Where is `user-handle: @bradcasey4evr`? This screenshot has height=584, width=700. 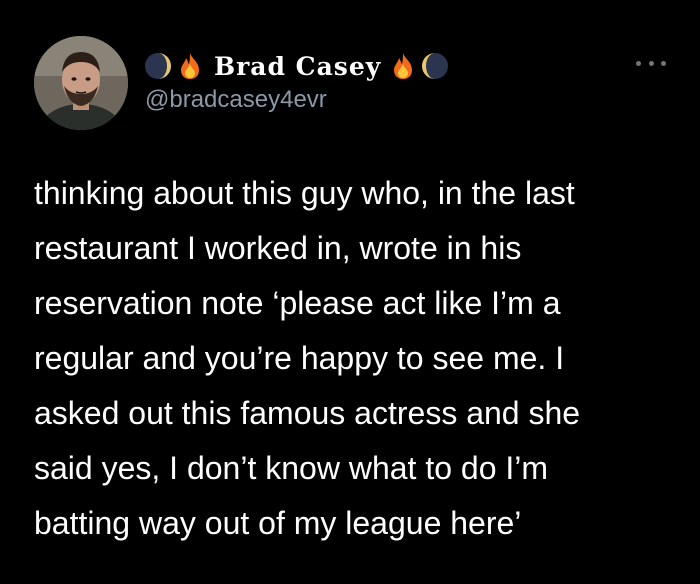
user-handle: @bradcasey4evr is located at coordinates (236, 100).